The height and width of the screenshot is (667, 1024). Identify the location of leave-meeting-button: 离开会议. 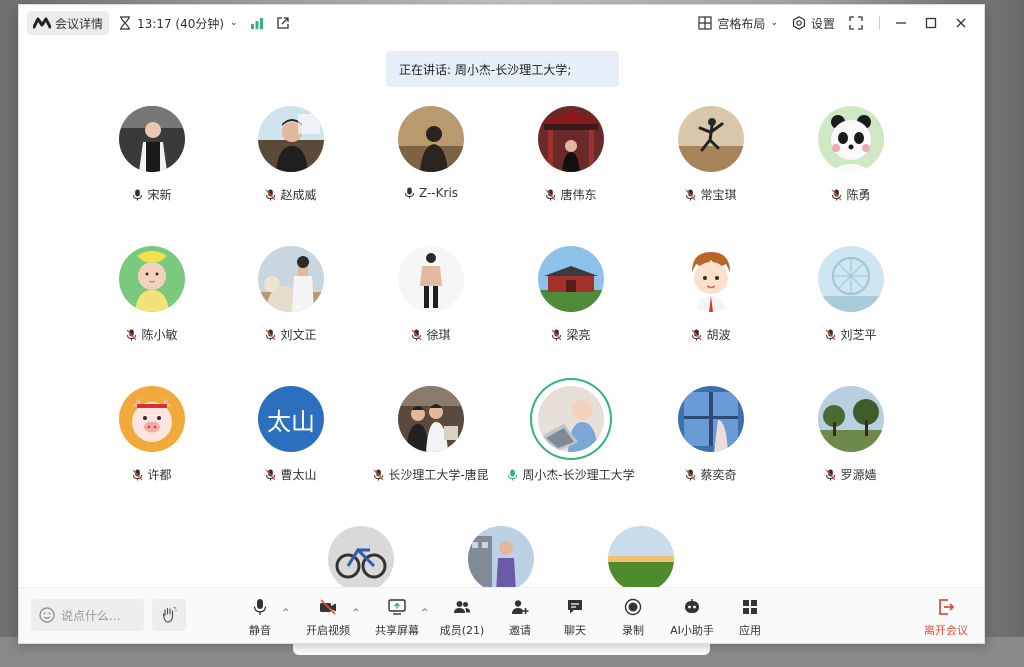
(946, 618).